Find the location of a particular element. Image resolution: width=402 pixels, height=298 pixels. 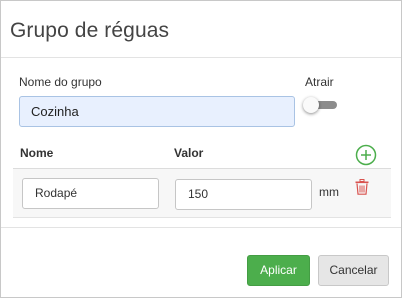

apply-button: Aplicar is located at coordinates (278, 270).